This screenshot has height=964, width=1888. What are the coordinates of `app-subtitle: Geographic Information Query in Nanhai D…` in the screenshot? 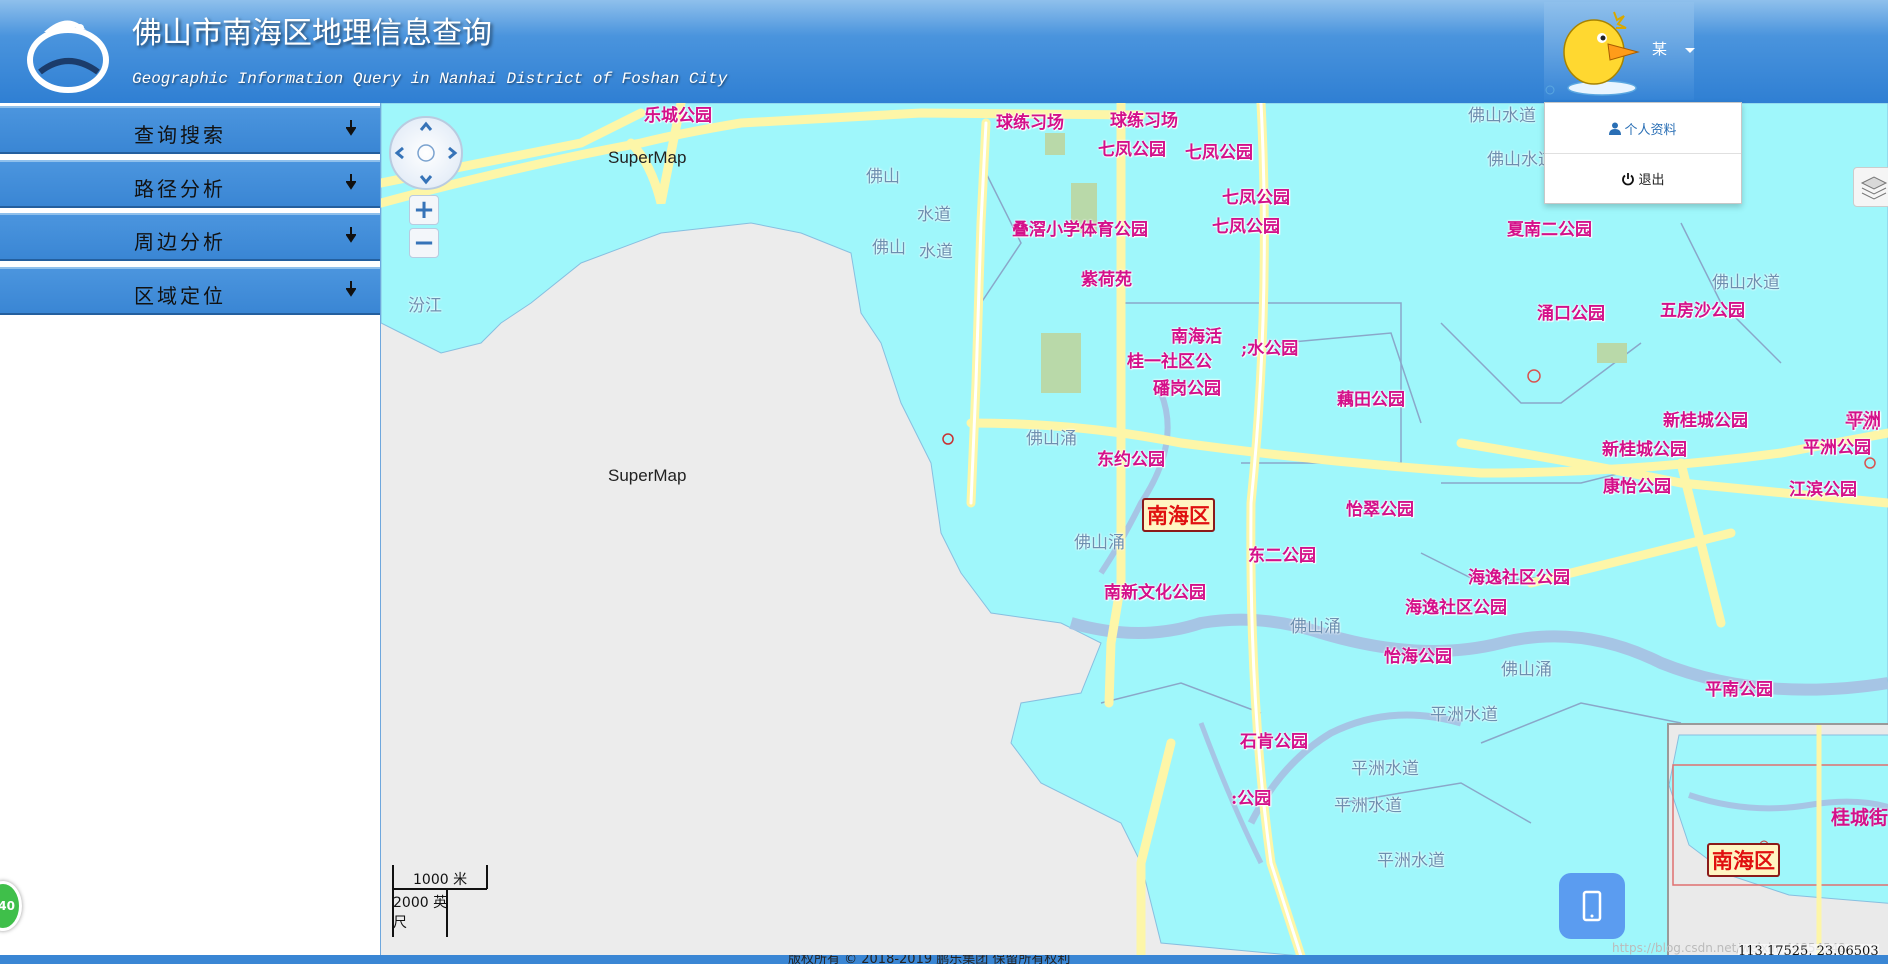 It's located at (430, 79).